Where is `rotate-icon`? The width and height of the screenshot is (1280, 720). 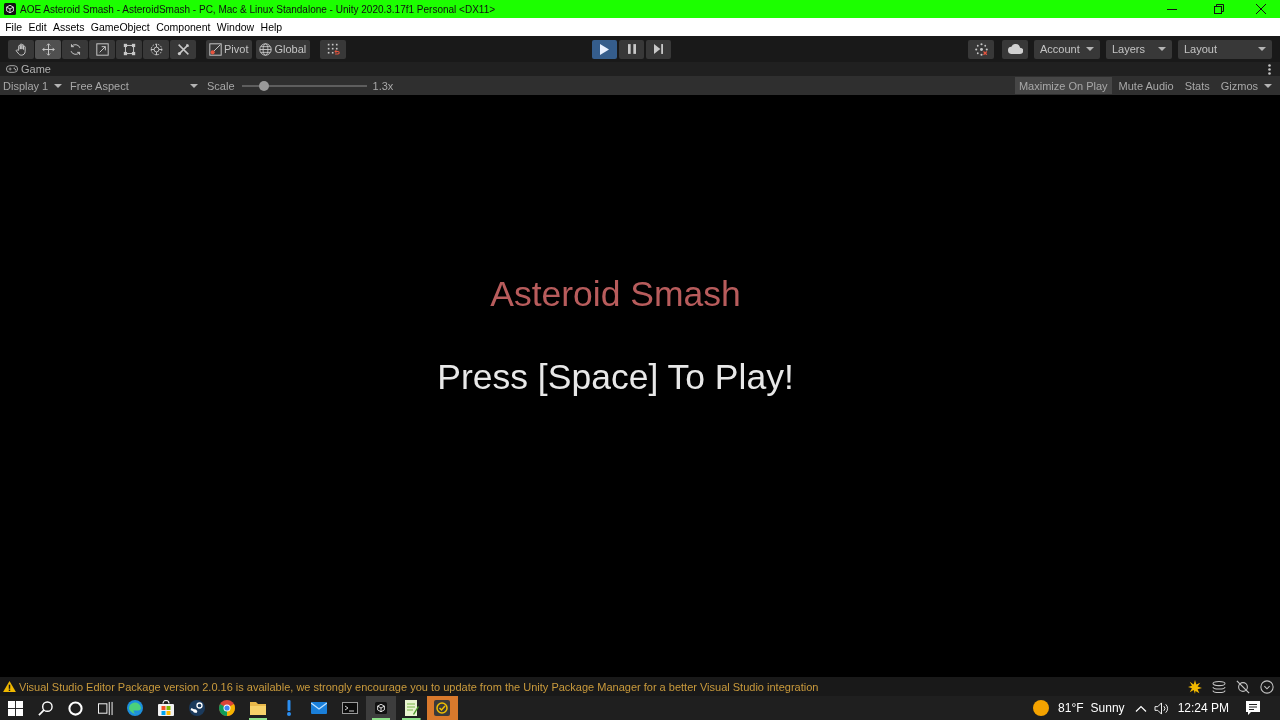
rotate-icon is located at coordinates (75, 49).